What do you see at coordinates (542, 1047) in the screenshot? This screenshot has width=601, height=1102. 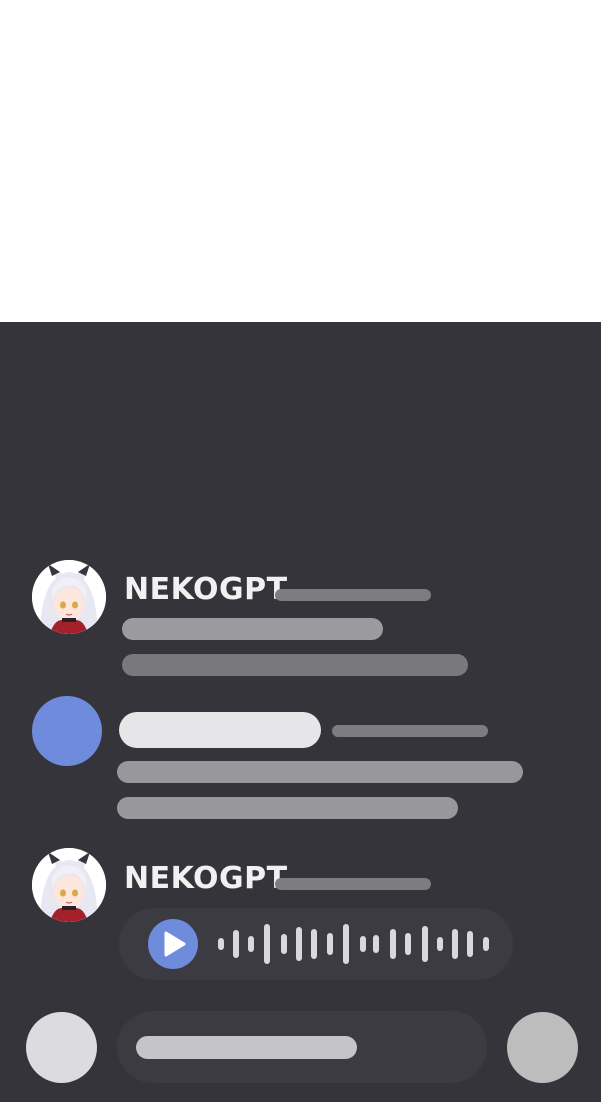 I see `send-button` at bounding box center [542, 1047].